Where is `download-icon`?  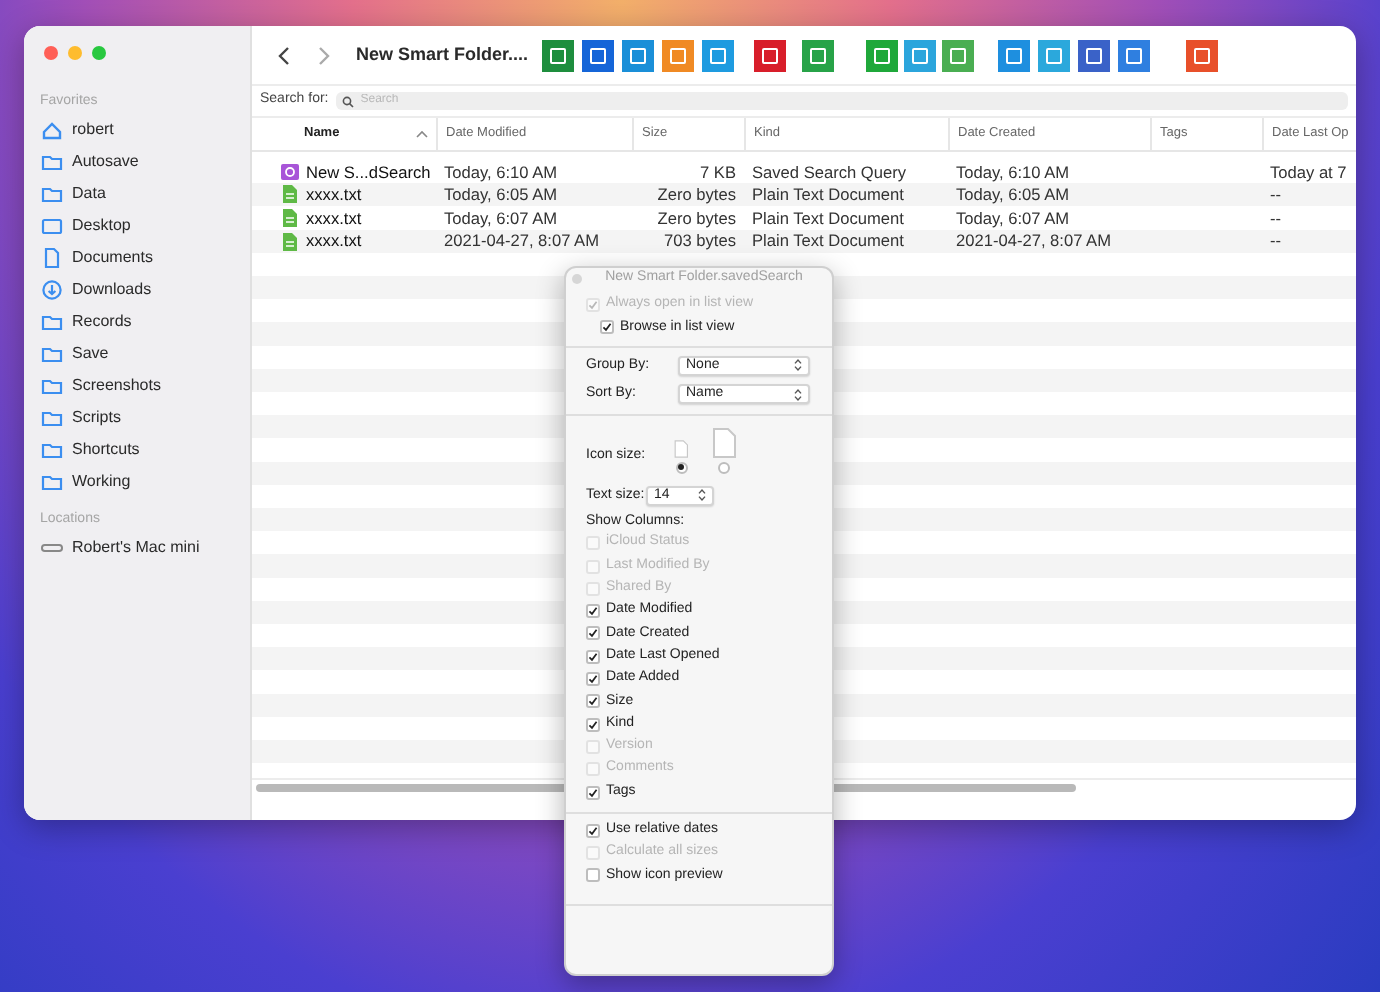
download-icon is located at coordinates (52, 290).